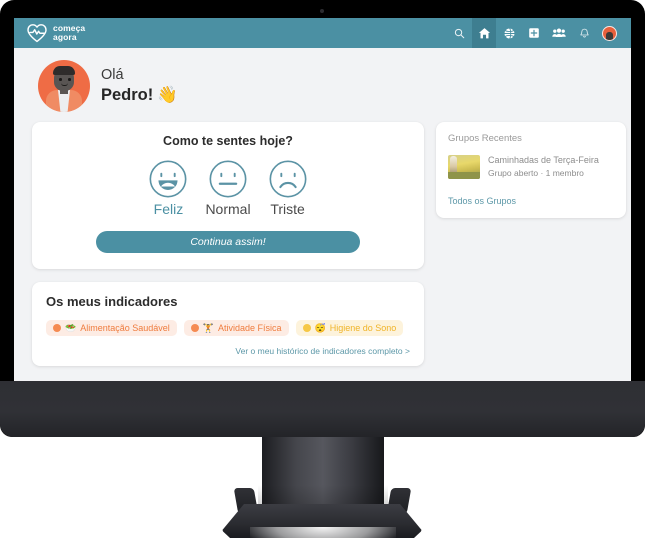 Image resolution: width=645 pixels, height=553 pixels. I want to click on greeting-text: Olá Pedro! 👋, so click(139, 86).